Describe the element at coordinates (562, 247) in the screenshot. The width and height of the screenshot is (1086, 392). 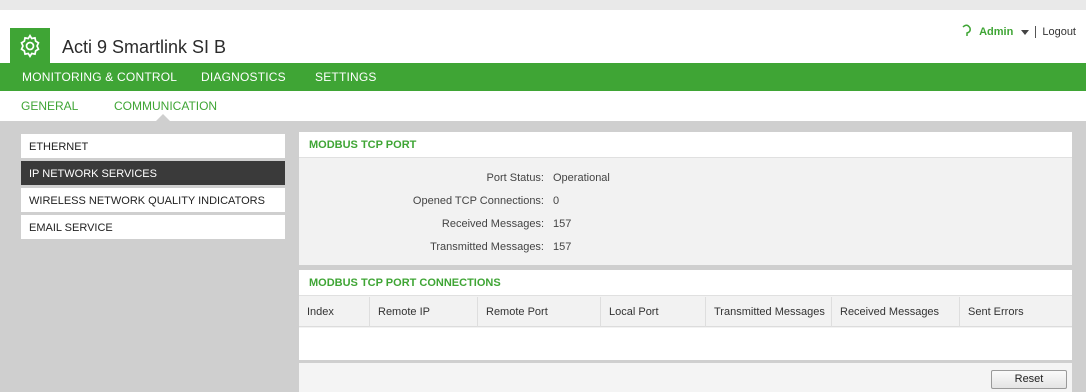
I see `transmitted-messages-value: 157` at that location.